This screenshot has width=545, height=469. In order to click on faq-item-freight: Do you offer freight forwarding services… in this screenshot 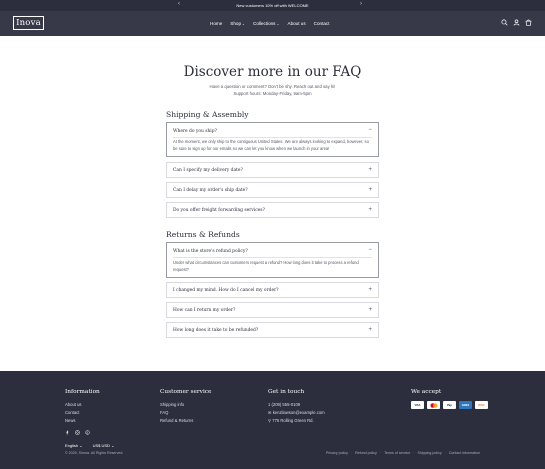, I will do `click(272, 210)`.